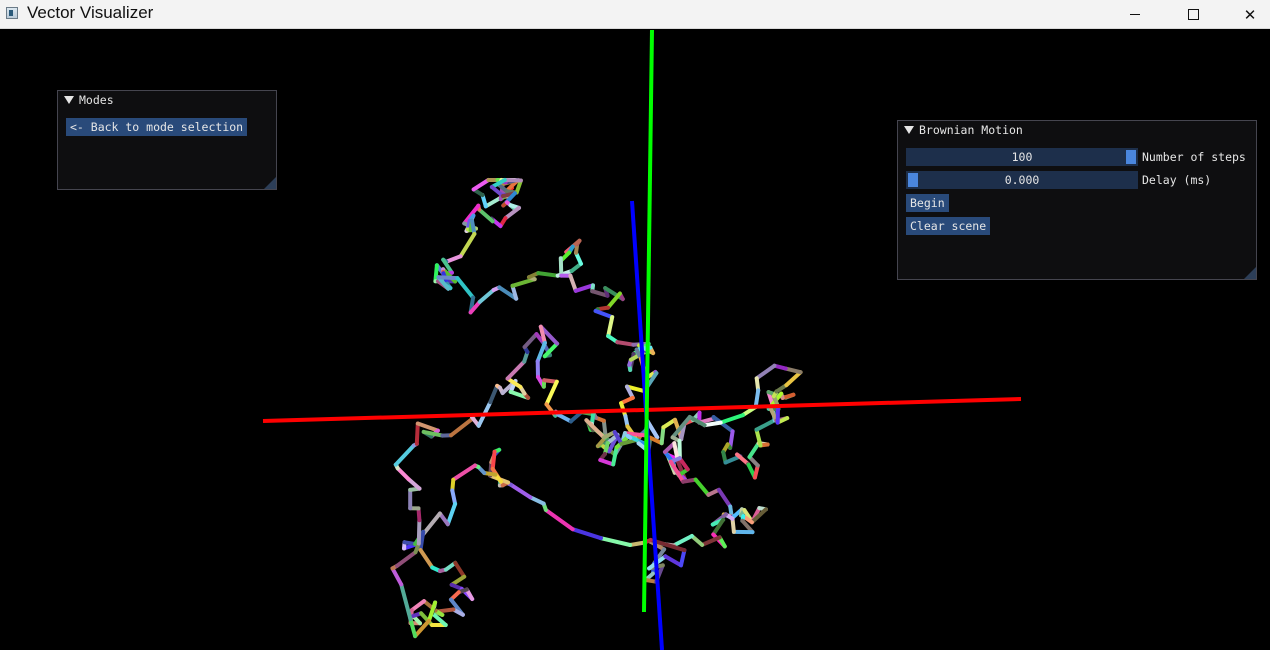 The image size is (1270, 650). Describe the element at coordinates (1077, 130) in the screenshot. I see `brownian-panel-header: Brownian Motion` at that location.